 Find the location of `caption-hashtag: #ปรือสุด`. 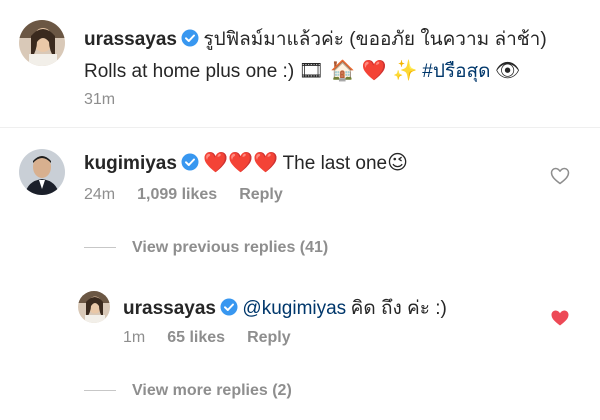

caption-hashtag: #ปรือสุด is located at coordinates (456, 71).